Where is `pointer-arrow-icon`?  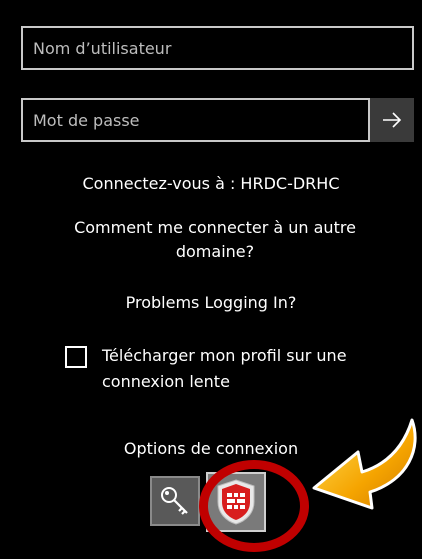
pointer-arrow-icon is located at coordinates (364, 464).